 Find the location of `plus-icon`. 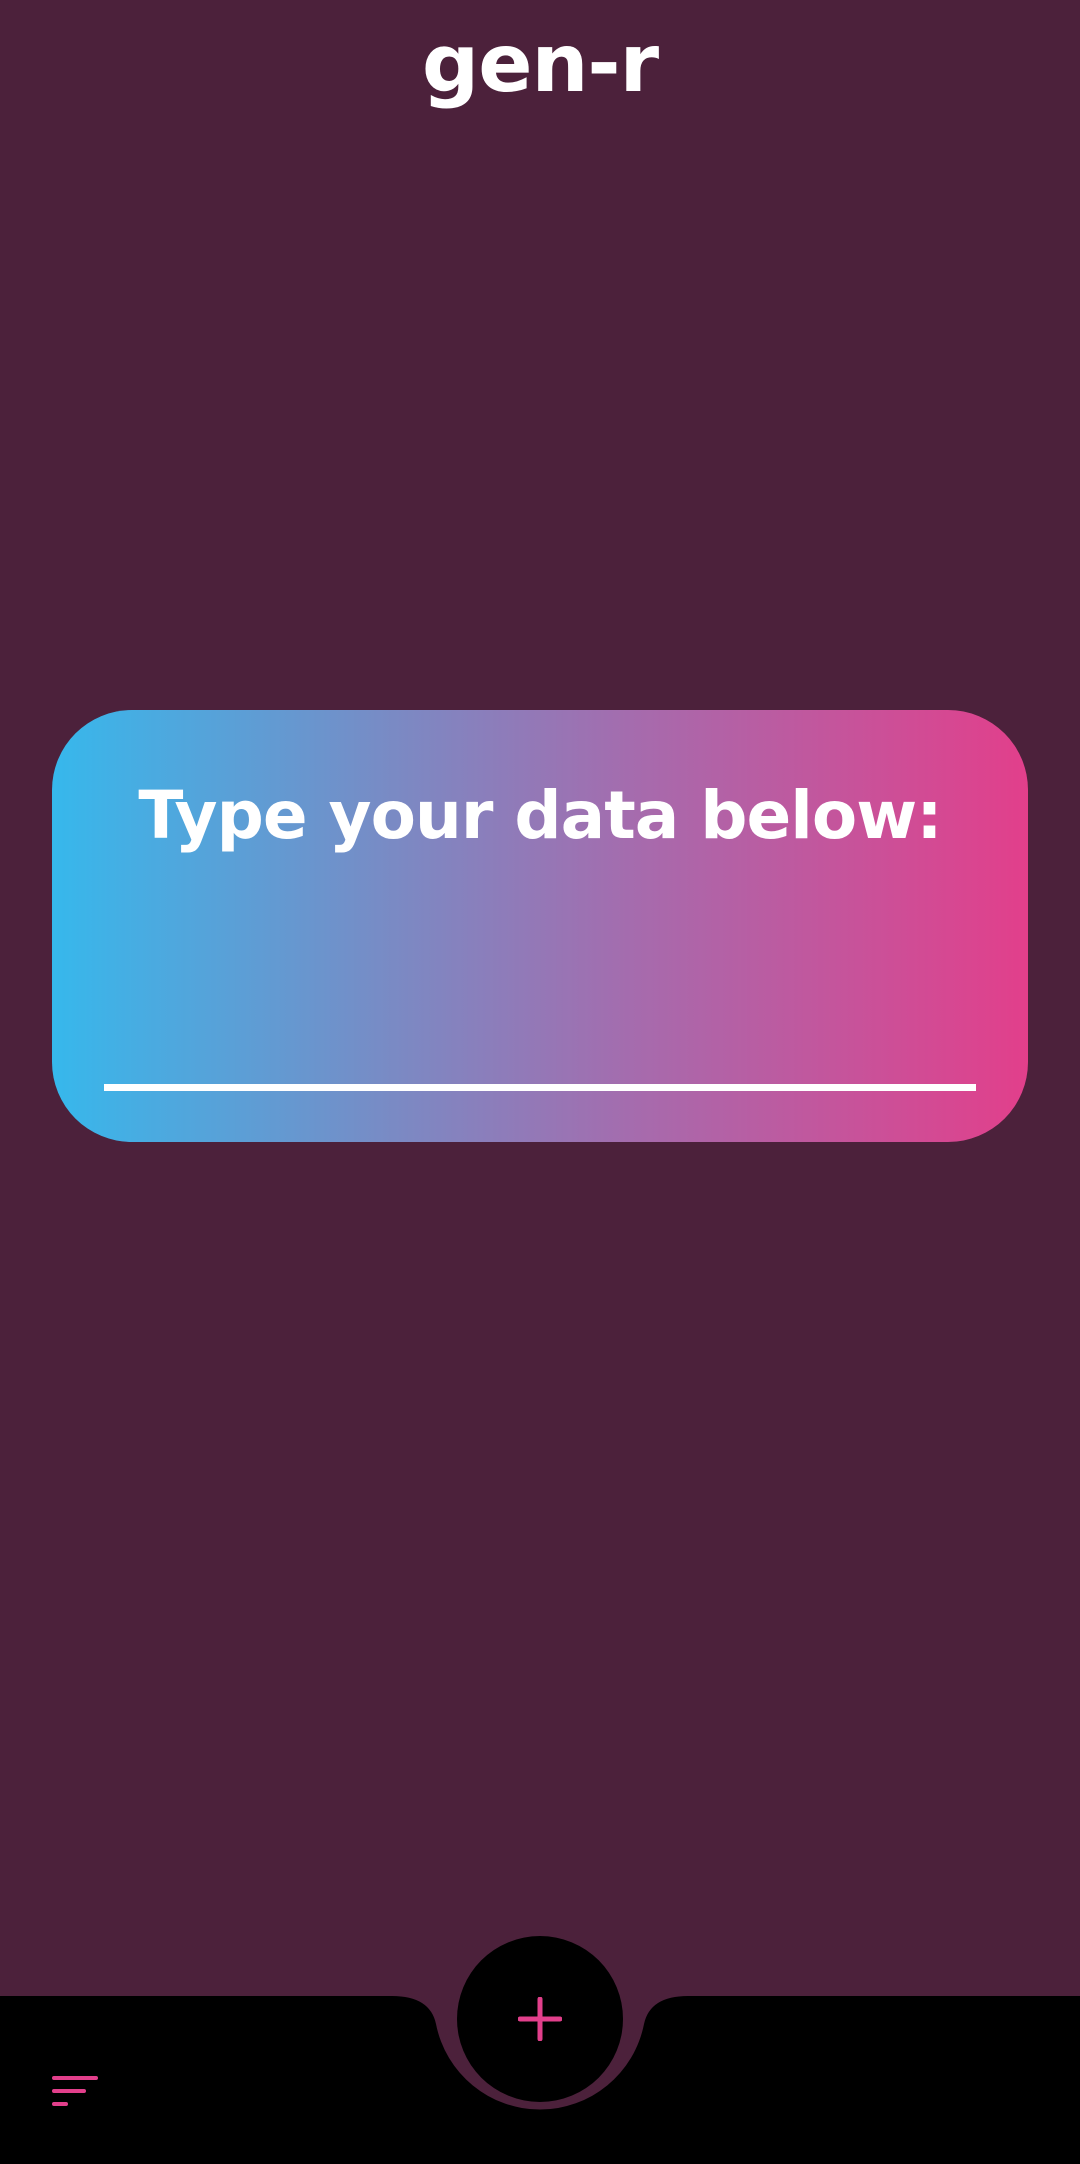

plus-icon is located at coordinates (540, 2019).